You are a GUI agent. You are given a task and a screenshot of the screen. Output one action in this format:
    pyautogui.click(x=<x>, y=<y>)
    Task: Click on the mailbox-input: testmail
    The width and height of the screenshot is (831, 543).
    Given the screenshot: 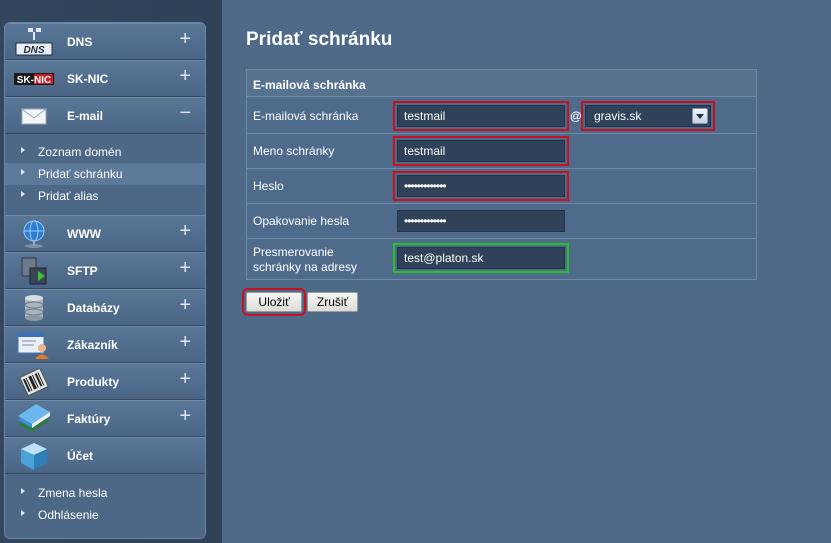 What is the action you would take?
    pyautogui.click(x=481, y=116)
    